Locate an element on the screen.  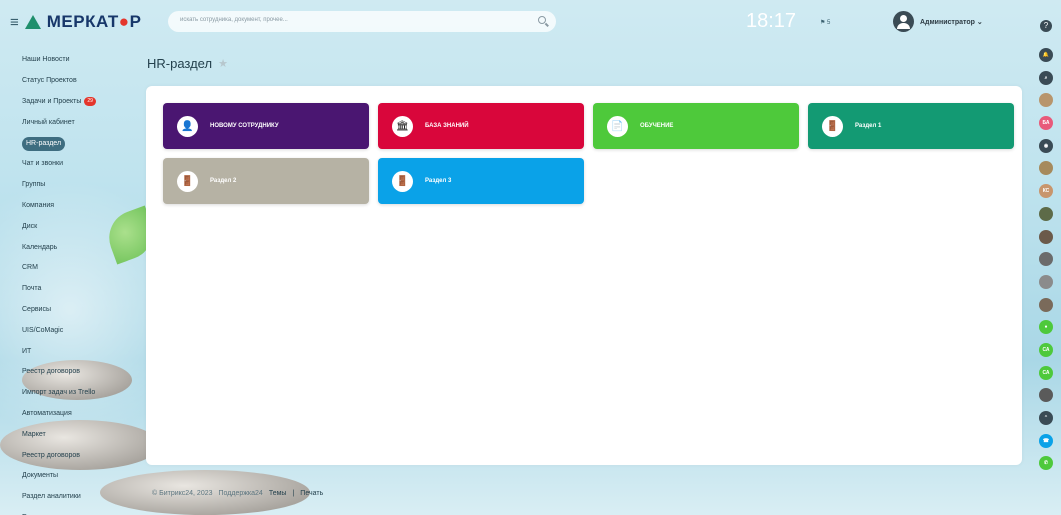
avatar-initials-icon: БА is located at coordinates (1046, 123).